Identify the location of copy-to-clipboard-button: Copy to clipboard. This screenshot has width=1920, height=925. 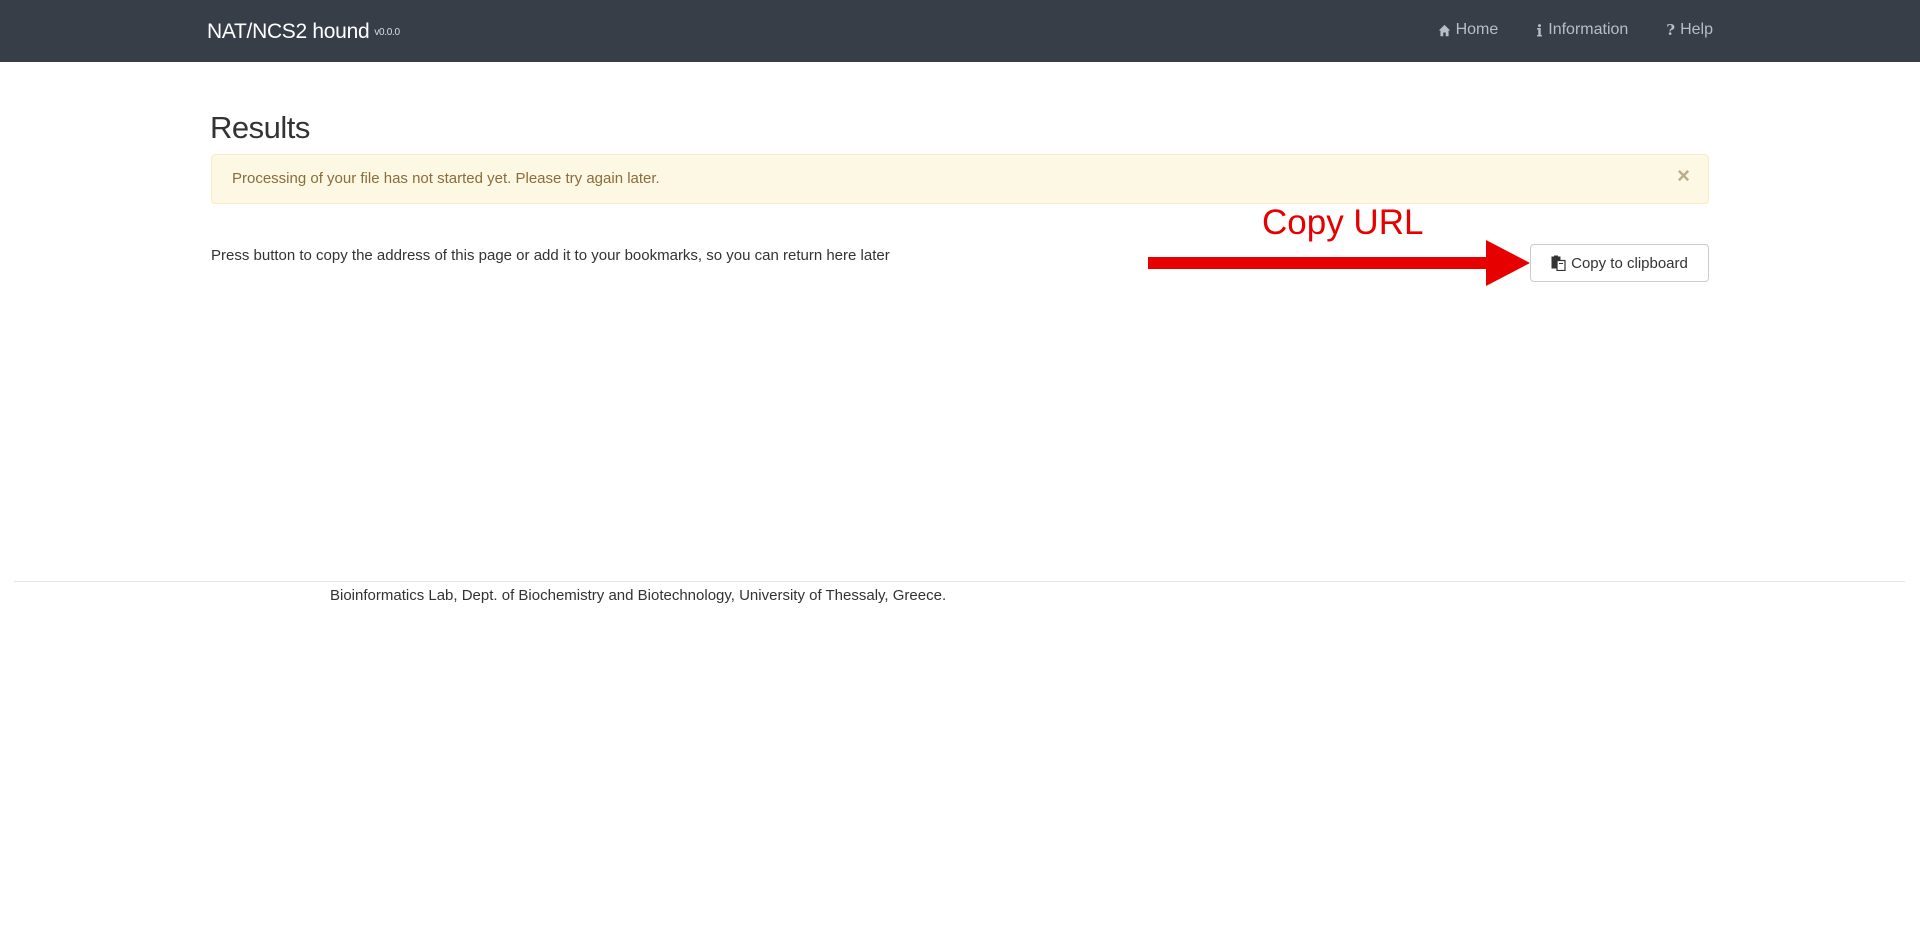
(1619, 263).